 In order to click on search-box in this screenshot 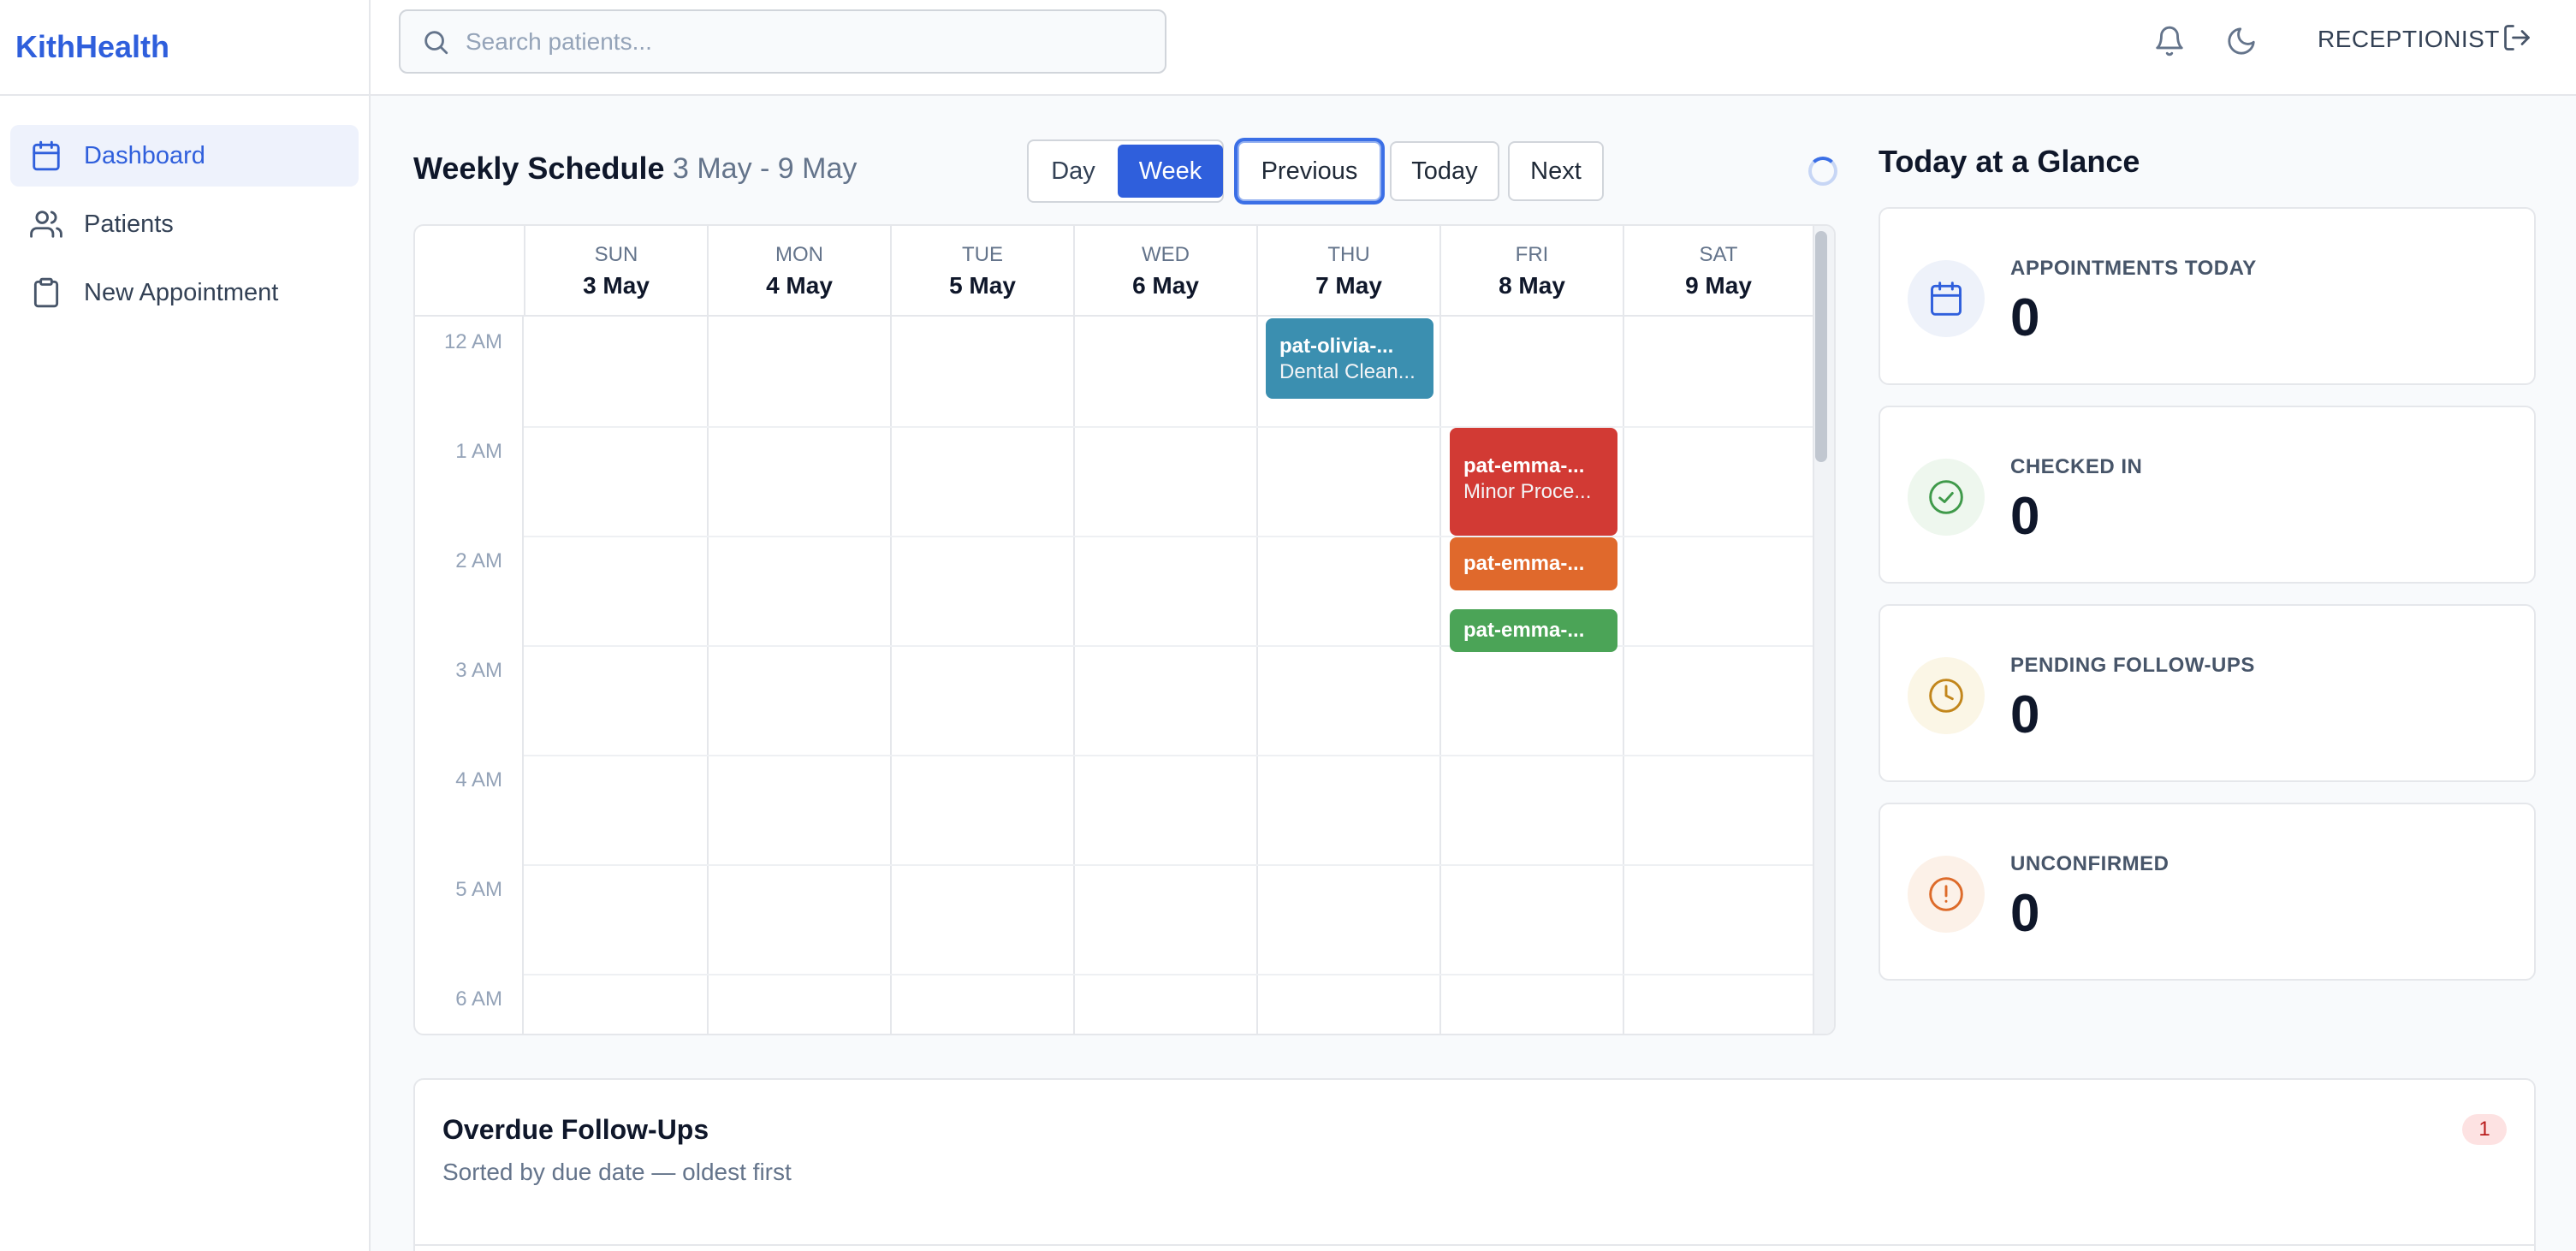, I will do `click(782, 41)`.